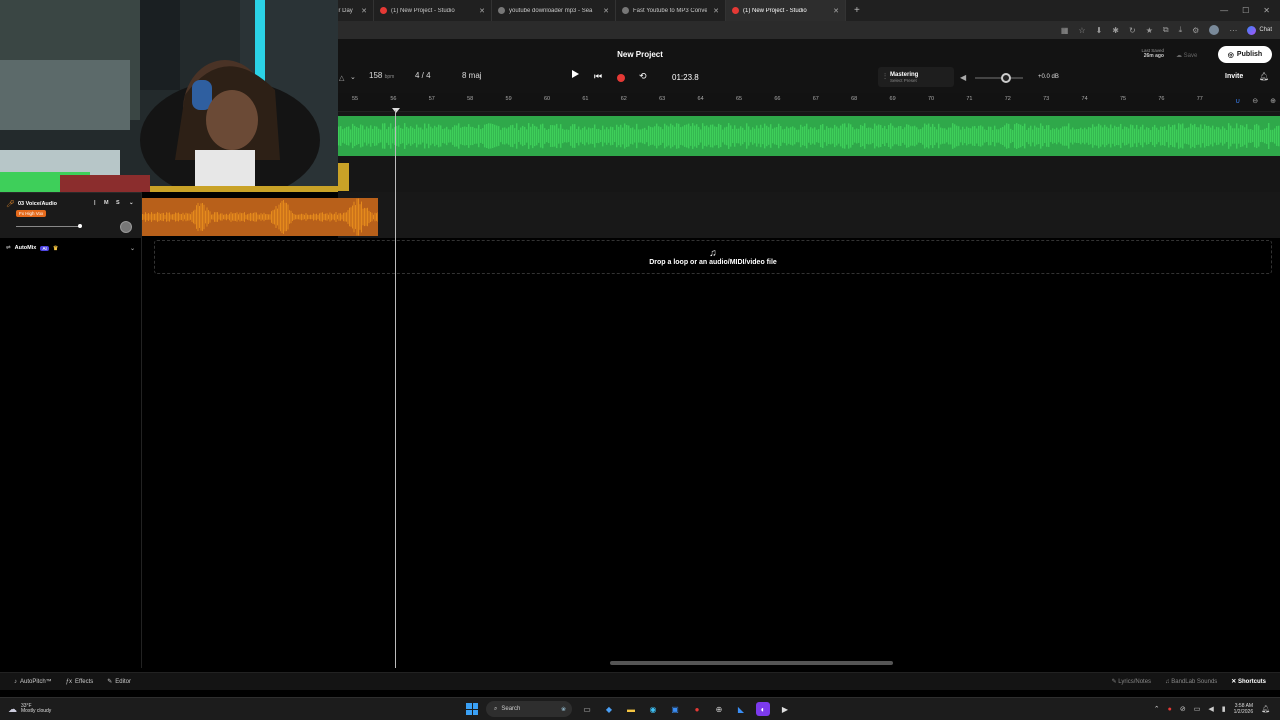  Describe the element at coordinates (1157, 709) in the screenshot. I see `chevron-up-icon: ⌃` at that location.